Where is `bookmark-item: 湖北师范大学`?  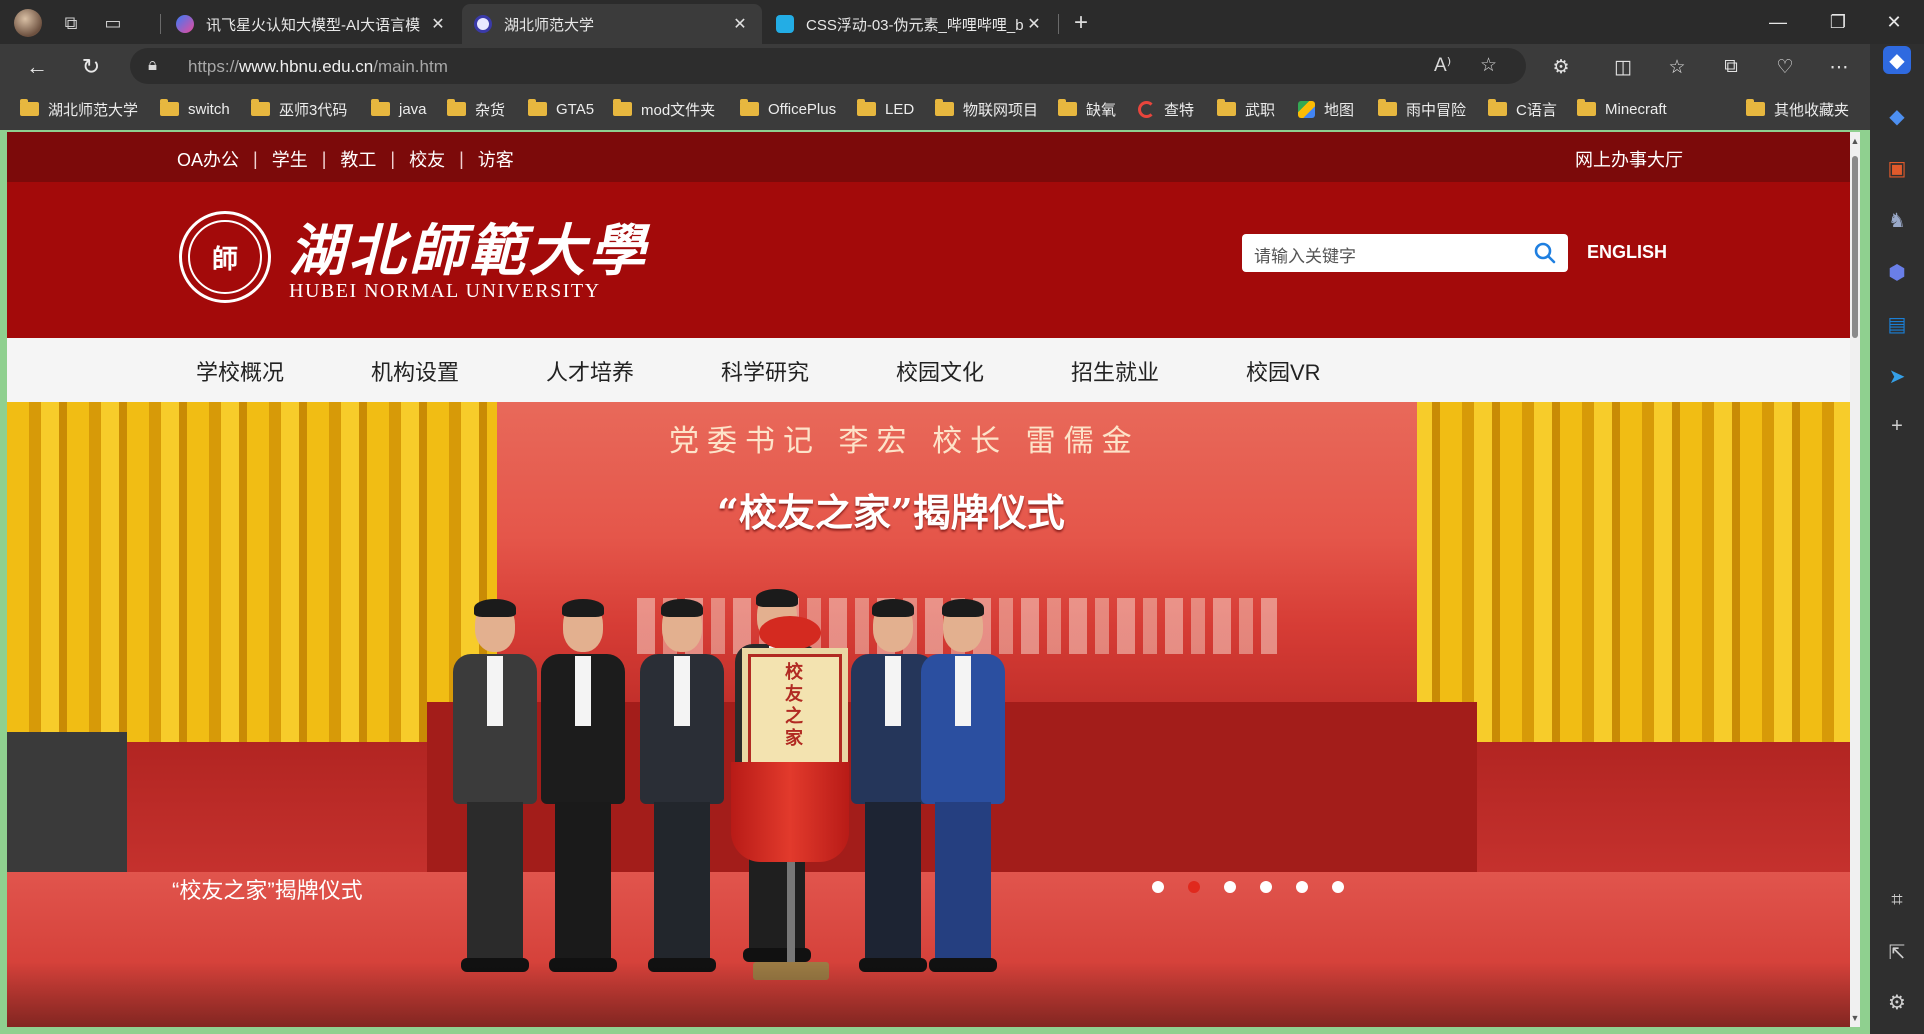
bookmark-item: 湖北师范大学 is located at coordinates (79, 109).